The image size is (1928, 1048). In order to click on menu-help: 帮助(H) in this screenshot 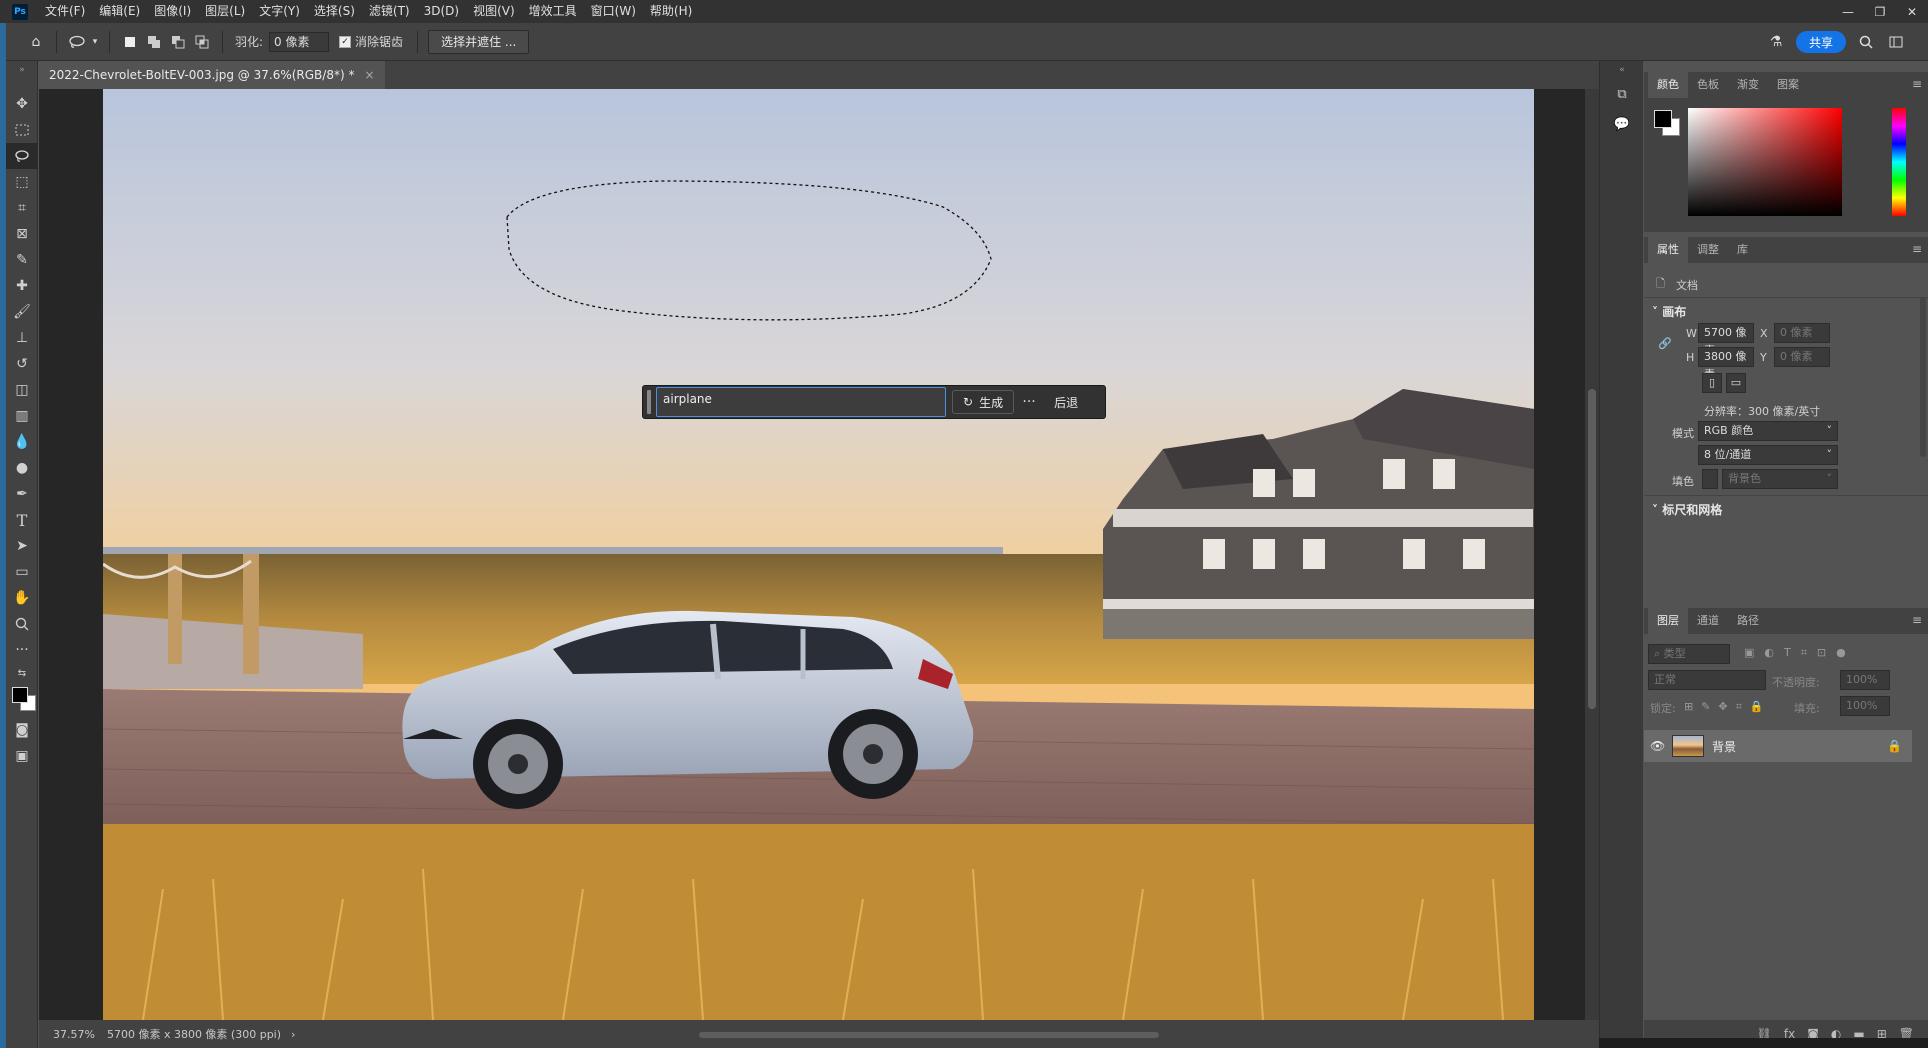, I will do `click(671, 11)`.